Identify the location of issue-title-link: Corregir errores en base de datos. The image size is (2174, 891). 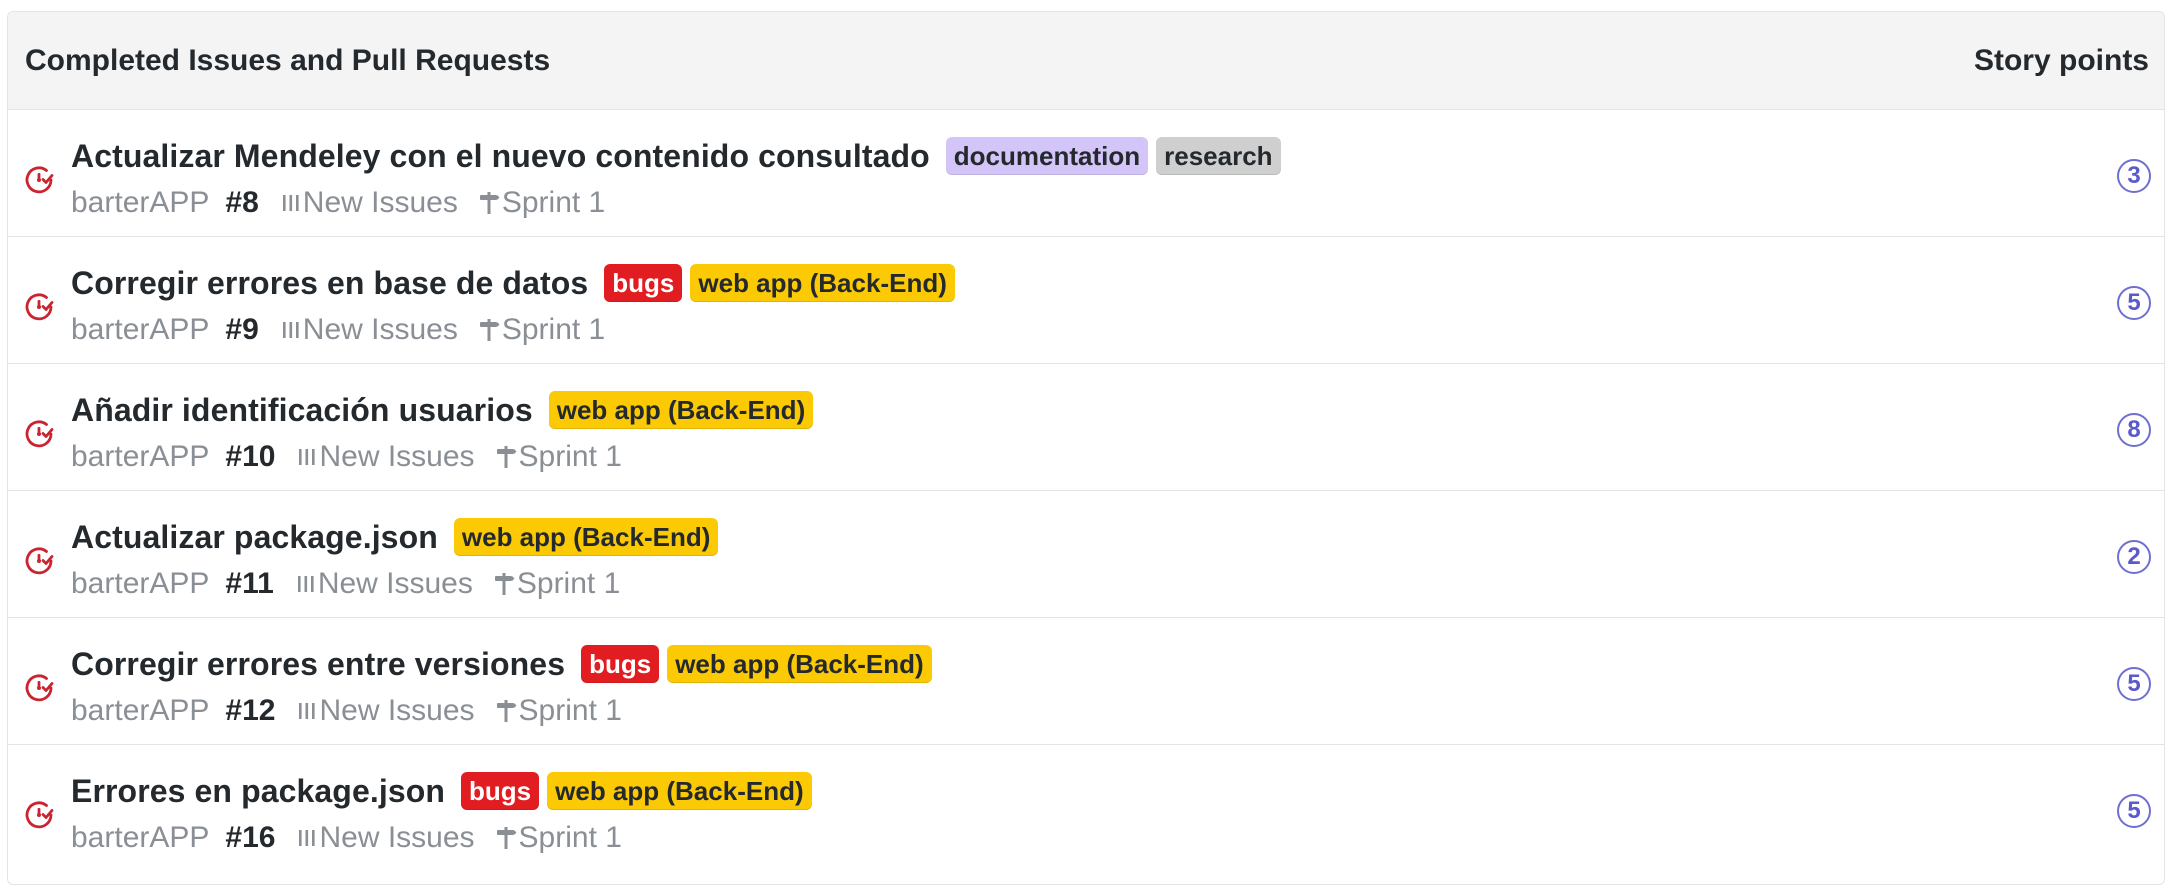
(329, 283).